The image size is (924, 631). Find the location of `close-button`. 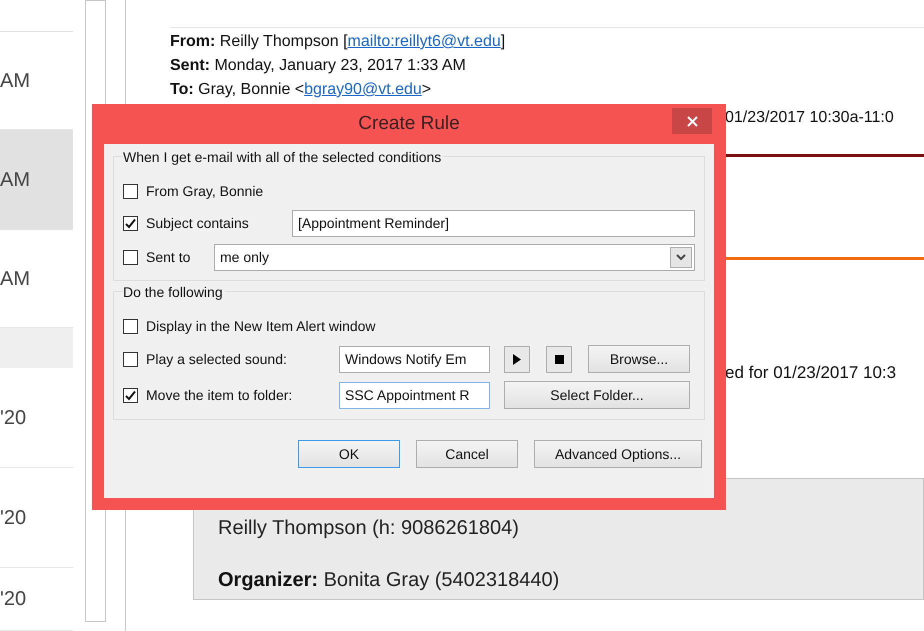

close-button is located at coordinates (692, 121).